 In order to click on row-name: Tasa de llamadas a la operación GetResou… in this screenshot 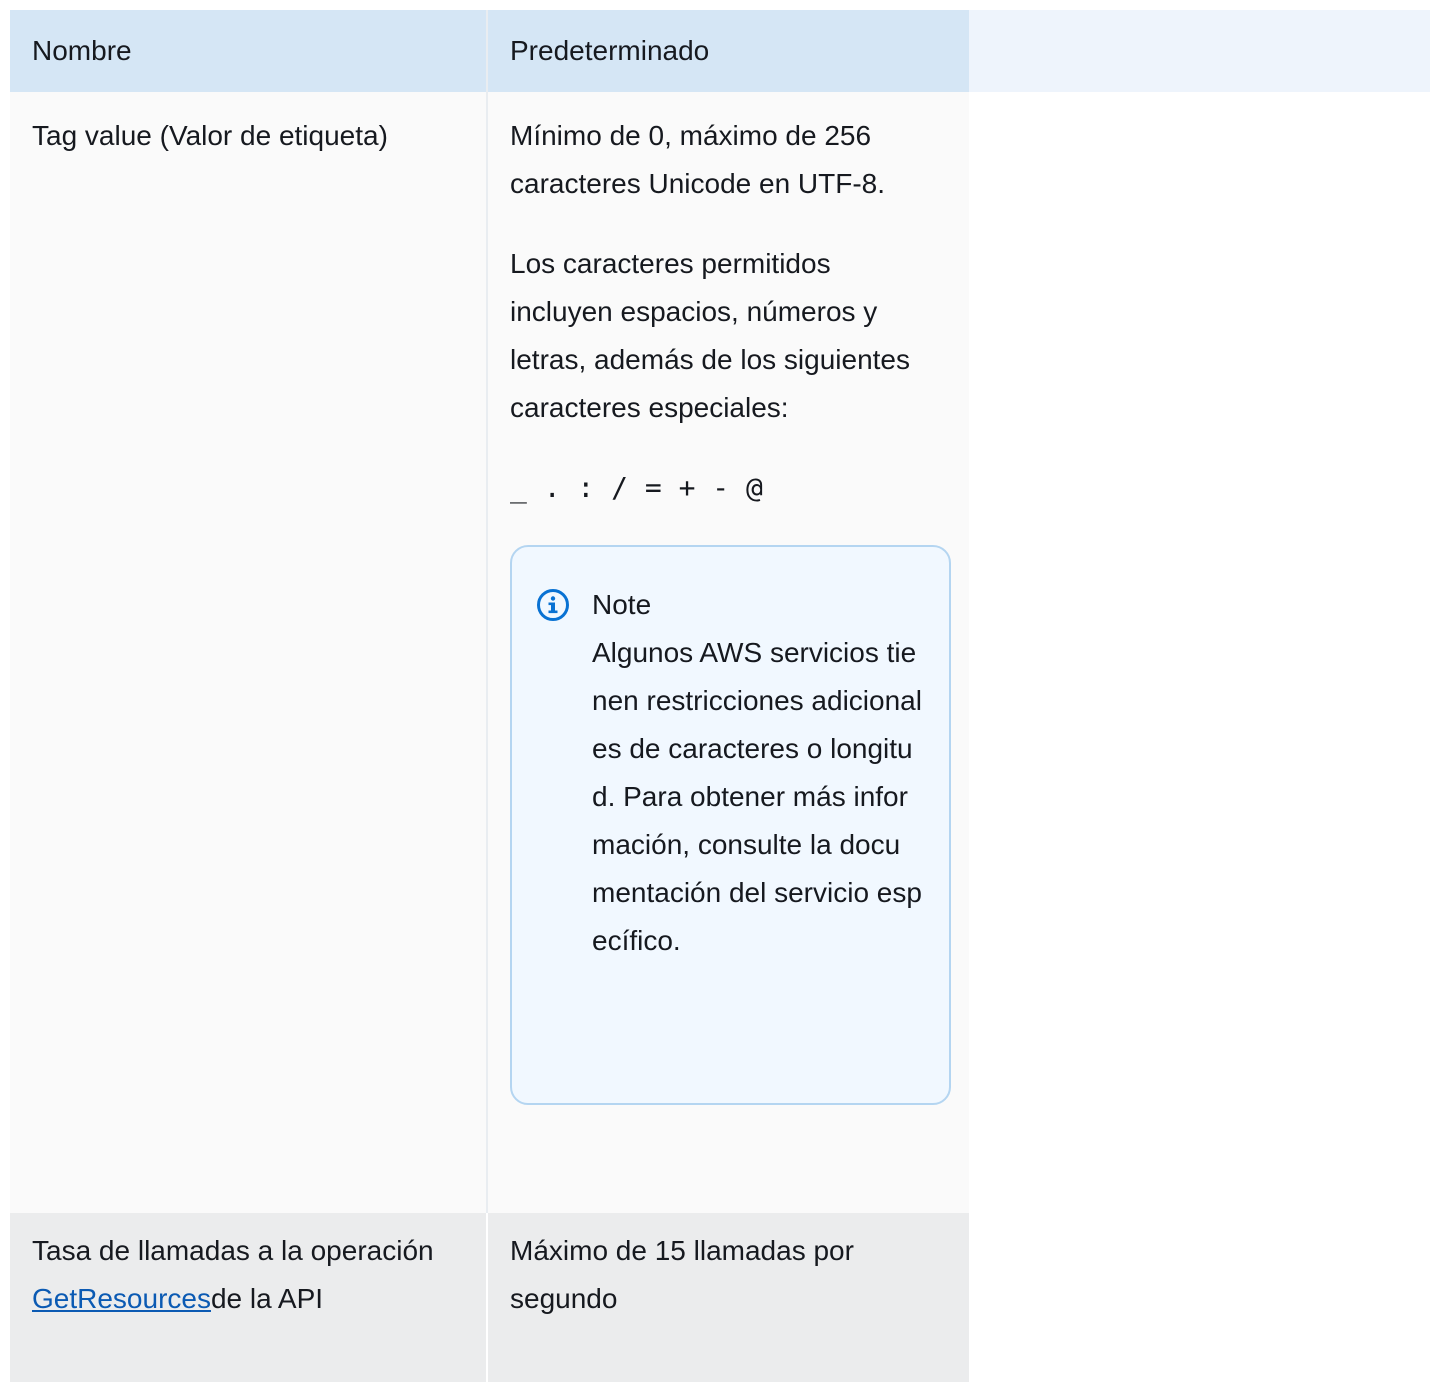, I will do `click(247, 1275)`.